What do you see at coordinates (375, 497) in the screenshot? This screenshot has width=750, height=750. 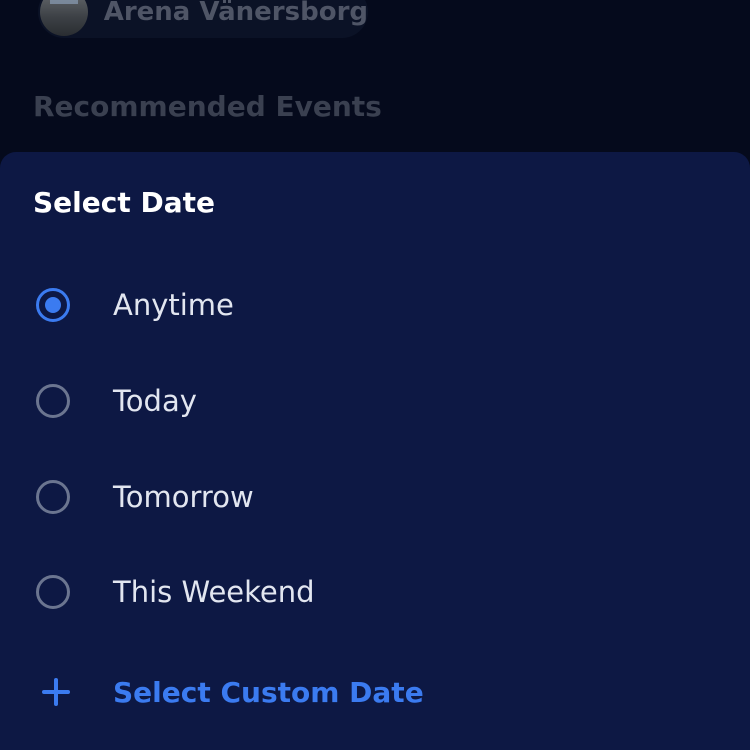 I see `option-tomorrow: Tomorrow` at bounding box center [375, 497].